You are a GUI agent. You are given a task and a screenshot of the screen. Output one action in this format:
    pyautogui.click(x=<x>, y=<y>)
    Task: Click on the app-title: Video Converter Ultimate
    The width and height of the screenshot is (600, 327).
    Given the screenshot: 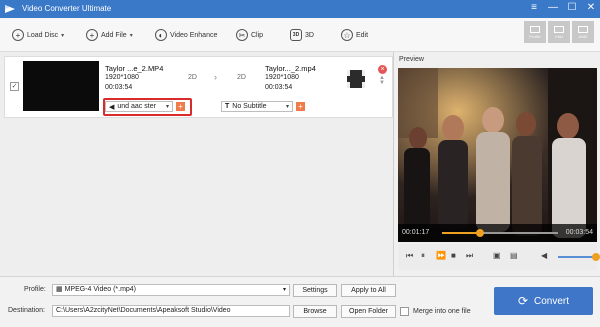 What is the action you would take?
    pyautogui.click(x=67, y=8)
    